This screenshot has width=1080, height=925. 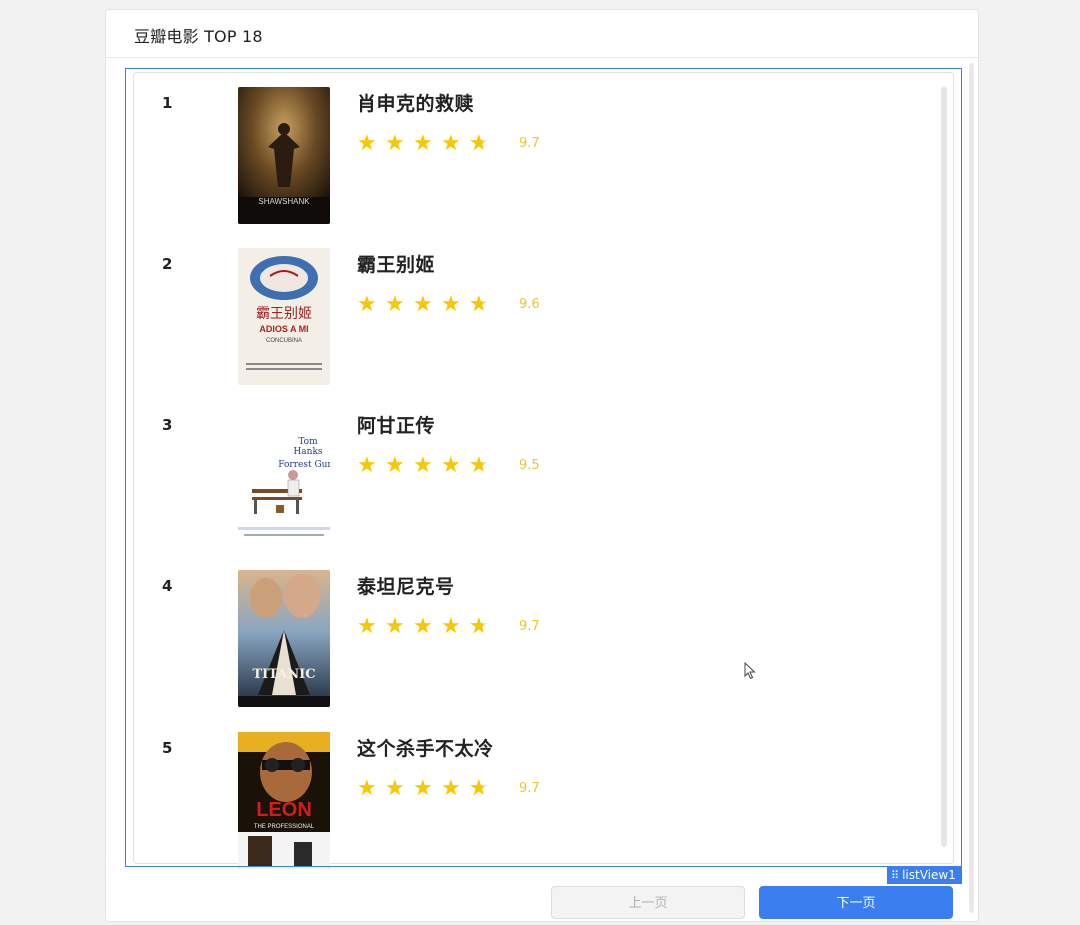 What do you see at coordinates (929, 875) in the screenshot?
I see `listview-tag-label: listView1` at bounding box center [929, 875].